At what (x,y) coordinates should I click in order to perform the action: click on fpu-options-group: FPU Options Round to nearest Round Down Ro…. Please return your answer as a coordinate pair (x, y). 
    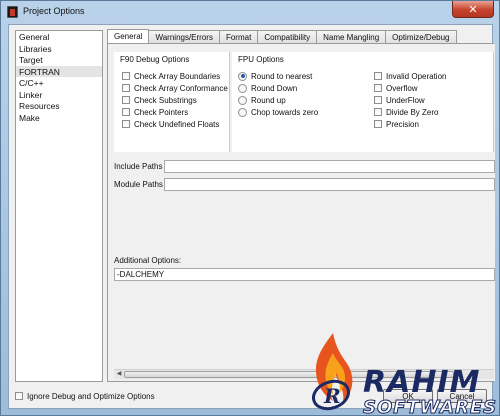
    Looking at the image, I should click on (363, 102).